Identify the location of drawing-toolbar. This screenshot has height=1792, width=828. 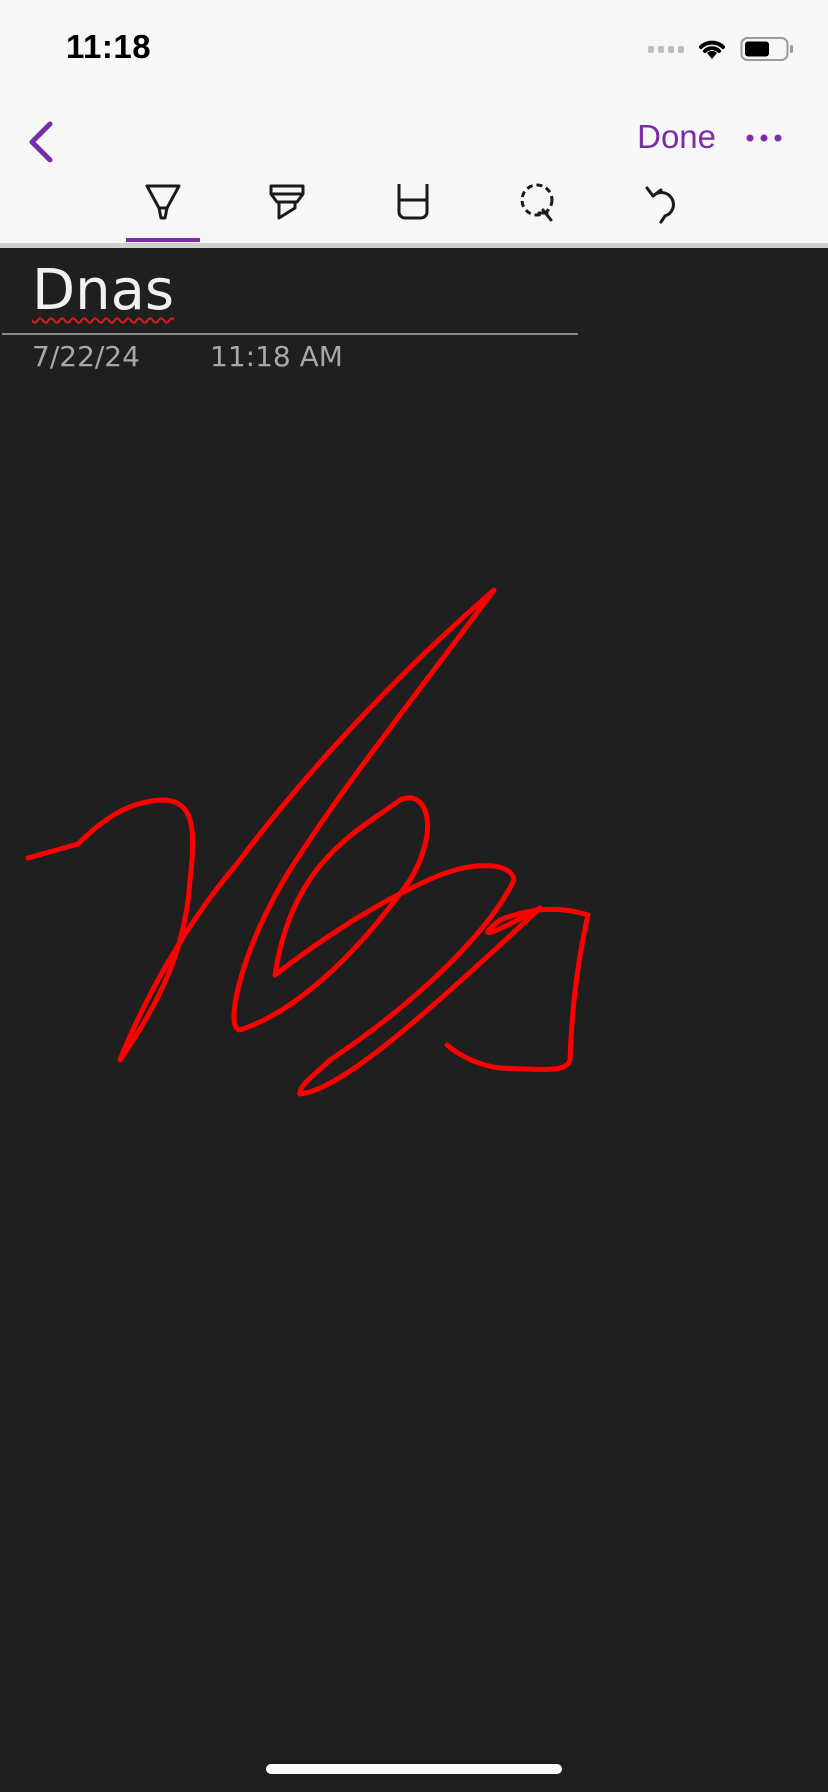
(414, 213).